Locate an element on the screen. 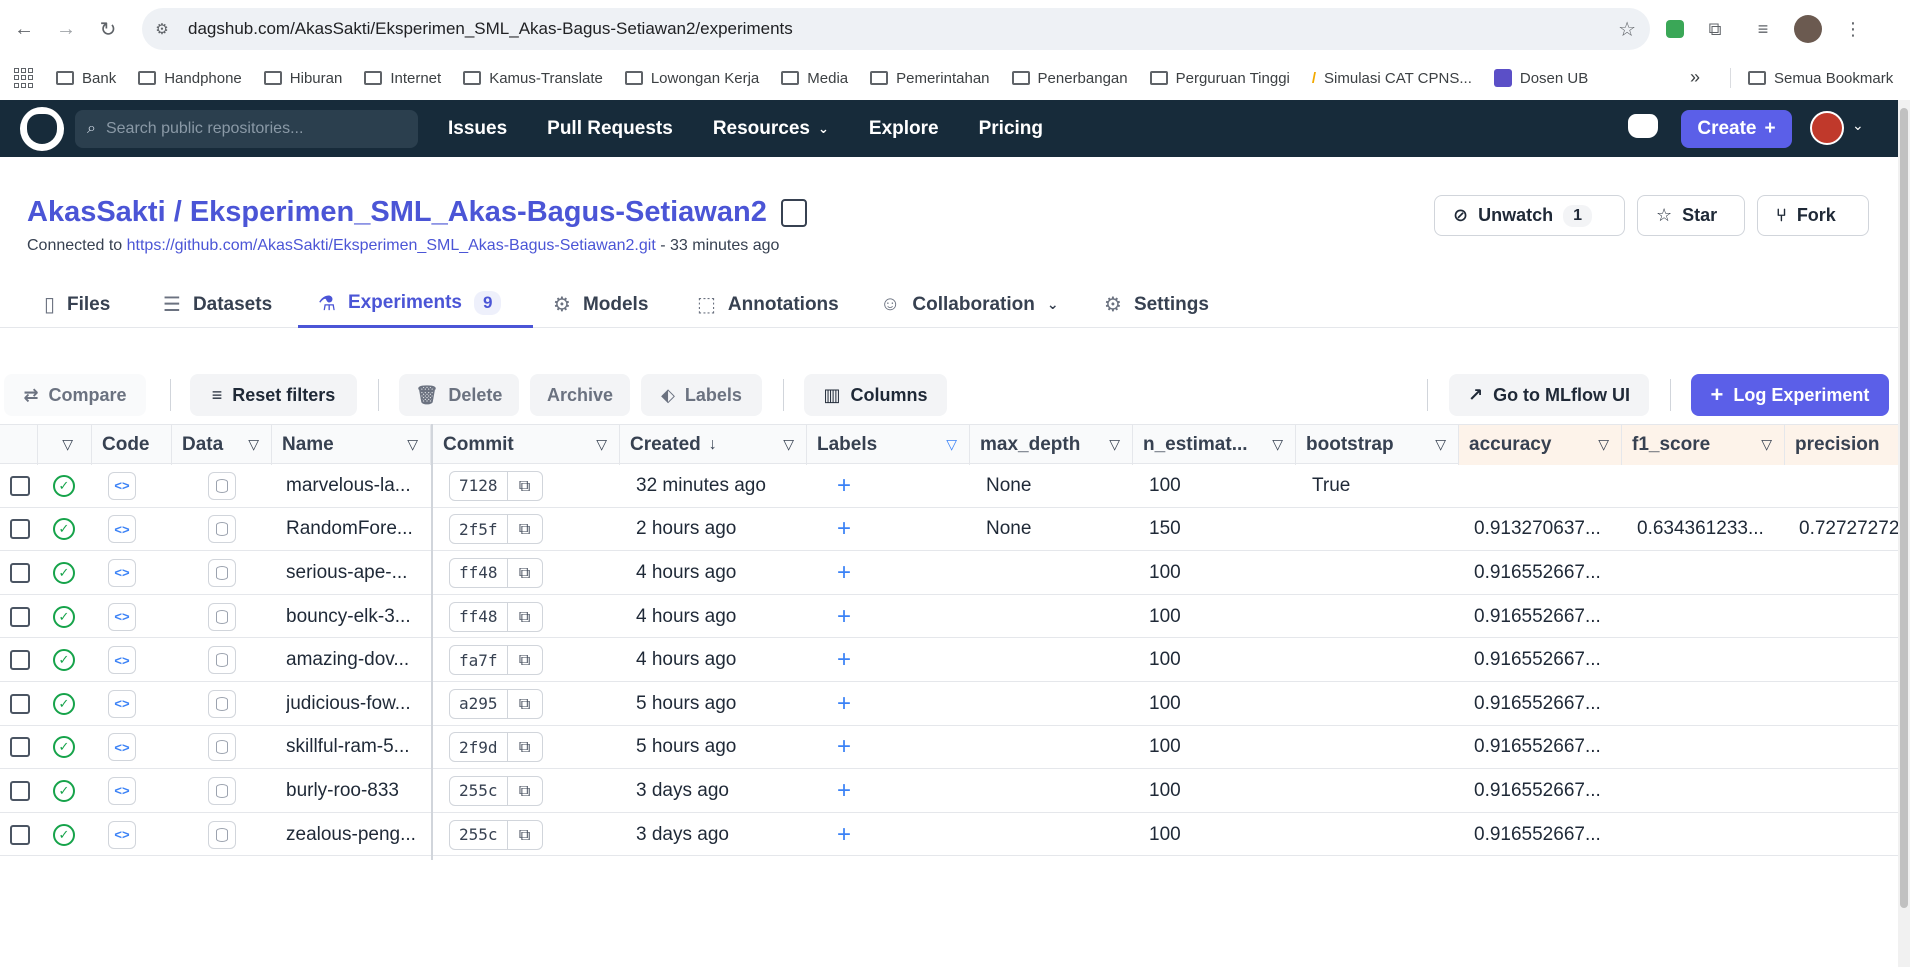 The height and width of the screenshot is (967, 1910). commit-hash: 2f5f is located at coordinates (479, 529).